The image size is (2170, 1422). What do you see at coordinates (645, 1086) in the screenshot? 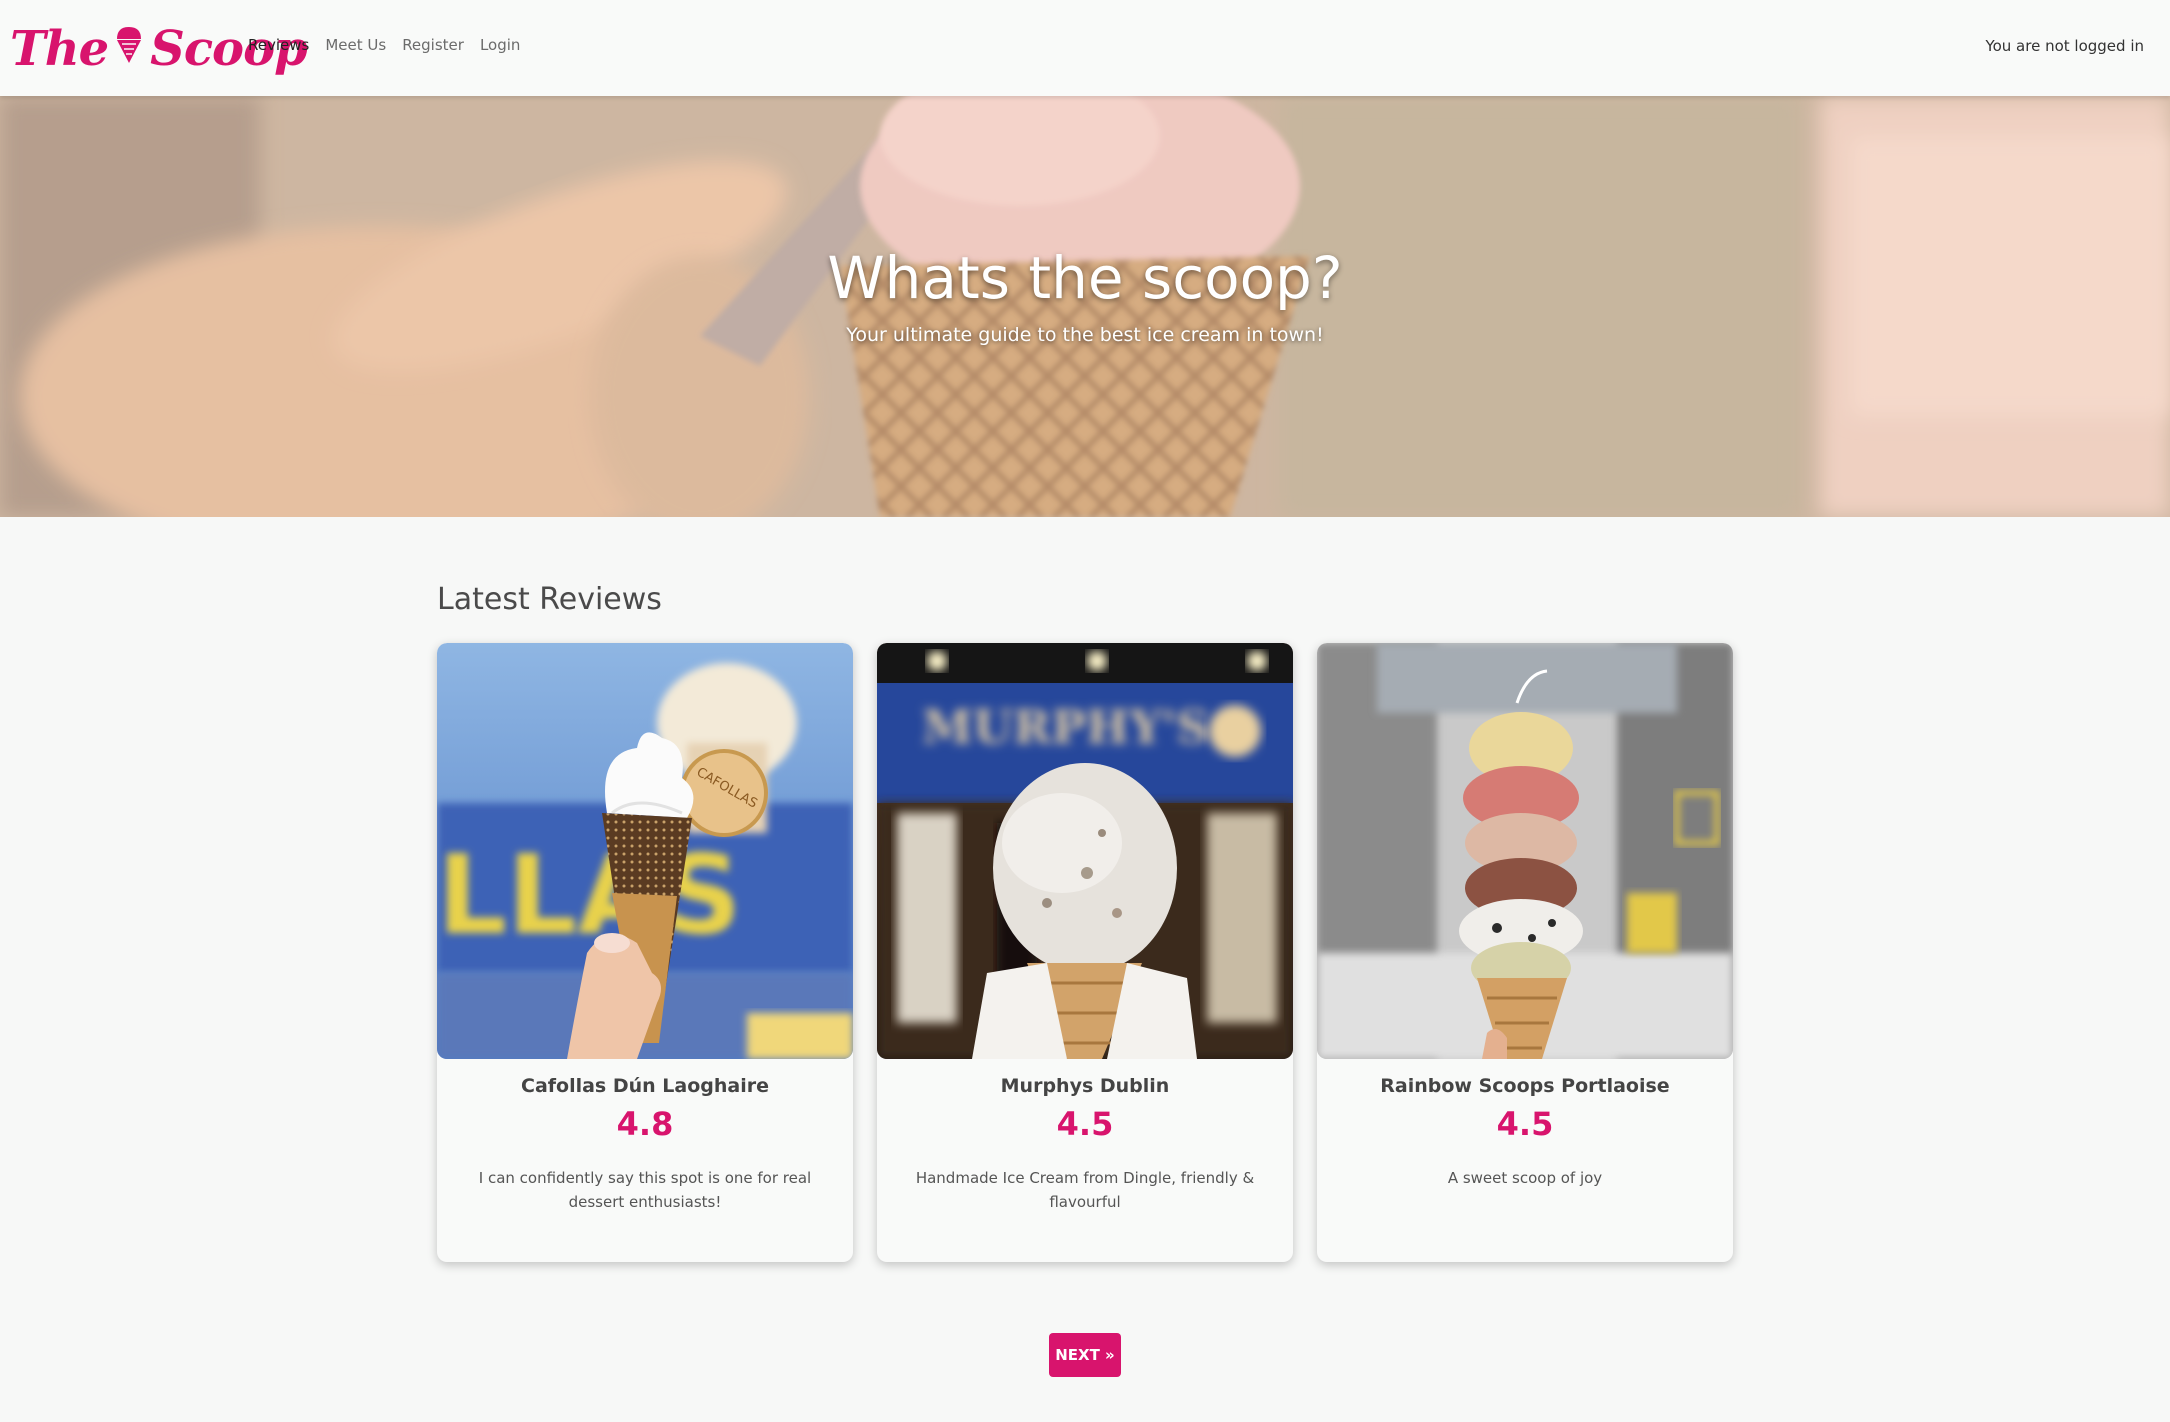
I see `review-card-title: Cafollas Dún Laoghaire` at bounding box center [645, 1086].